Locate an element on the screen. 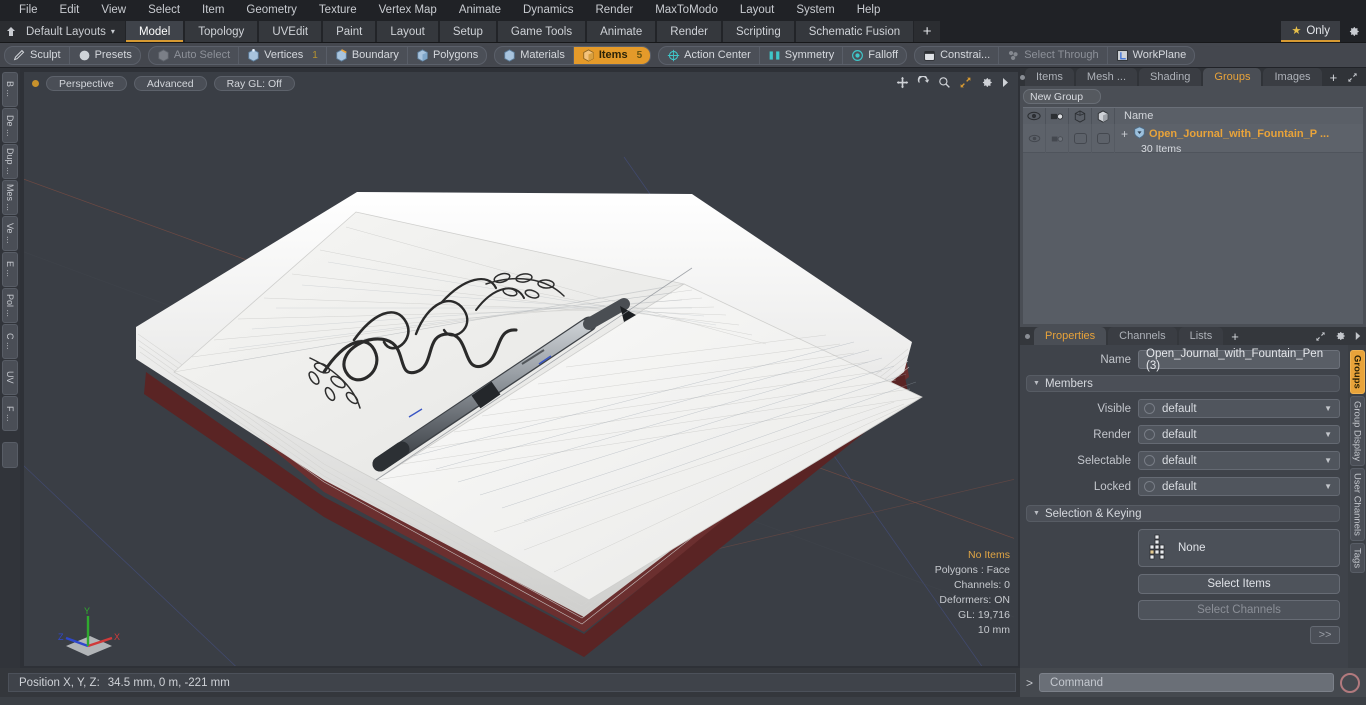 The width and height of the screenshot is (1366, 705). menu-item-vertex-map: Vertex Map is located at coordinates (408, 10).